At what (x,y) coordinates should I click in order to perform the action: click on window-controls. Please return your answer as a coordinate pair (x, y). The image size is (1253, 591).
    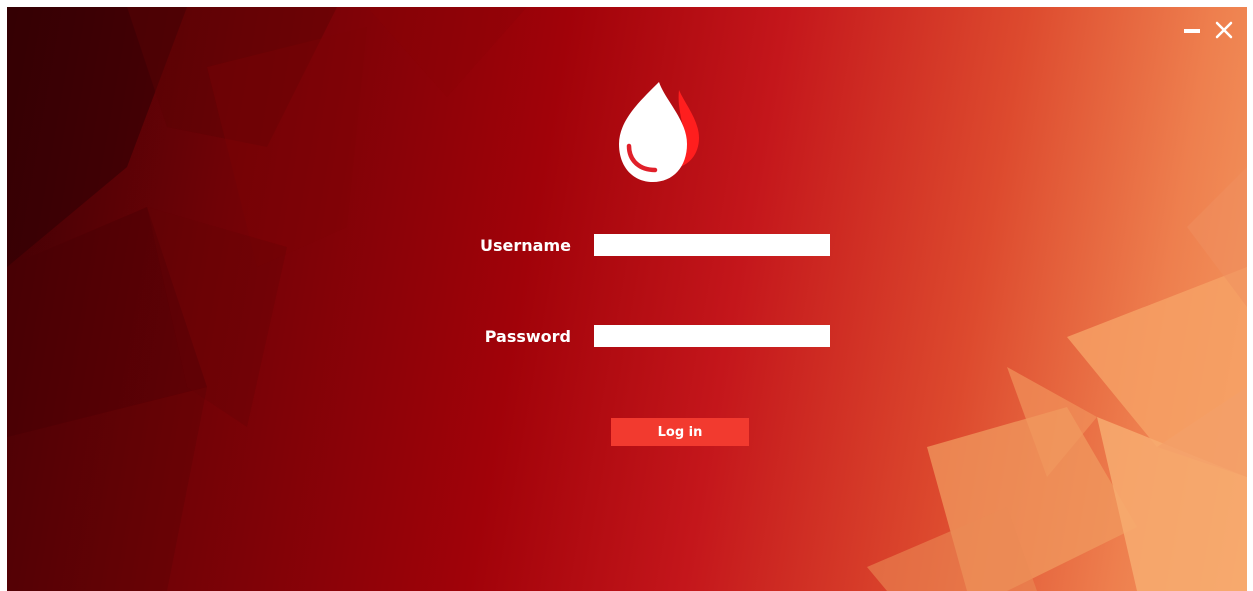
    Looking at the image, I should click on (1208, 30).